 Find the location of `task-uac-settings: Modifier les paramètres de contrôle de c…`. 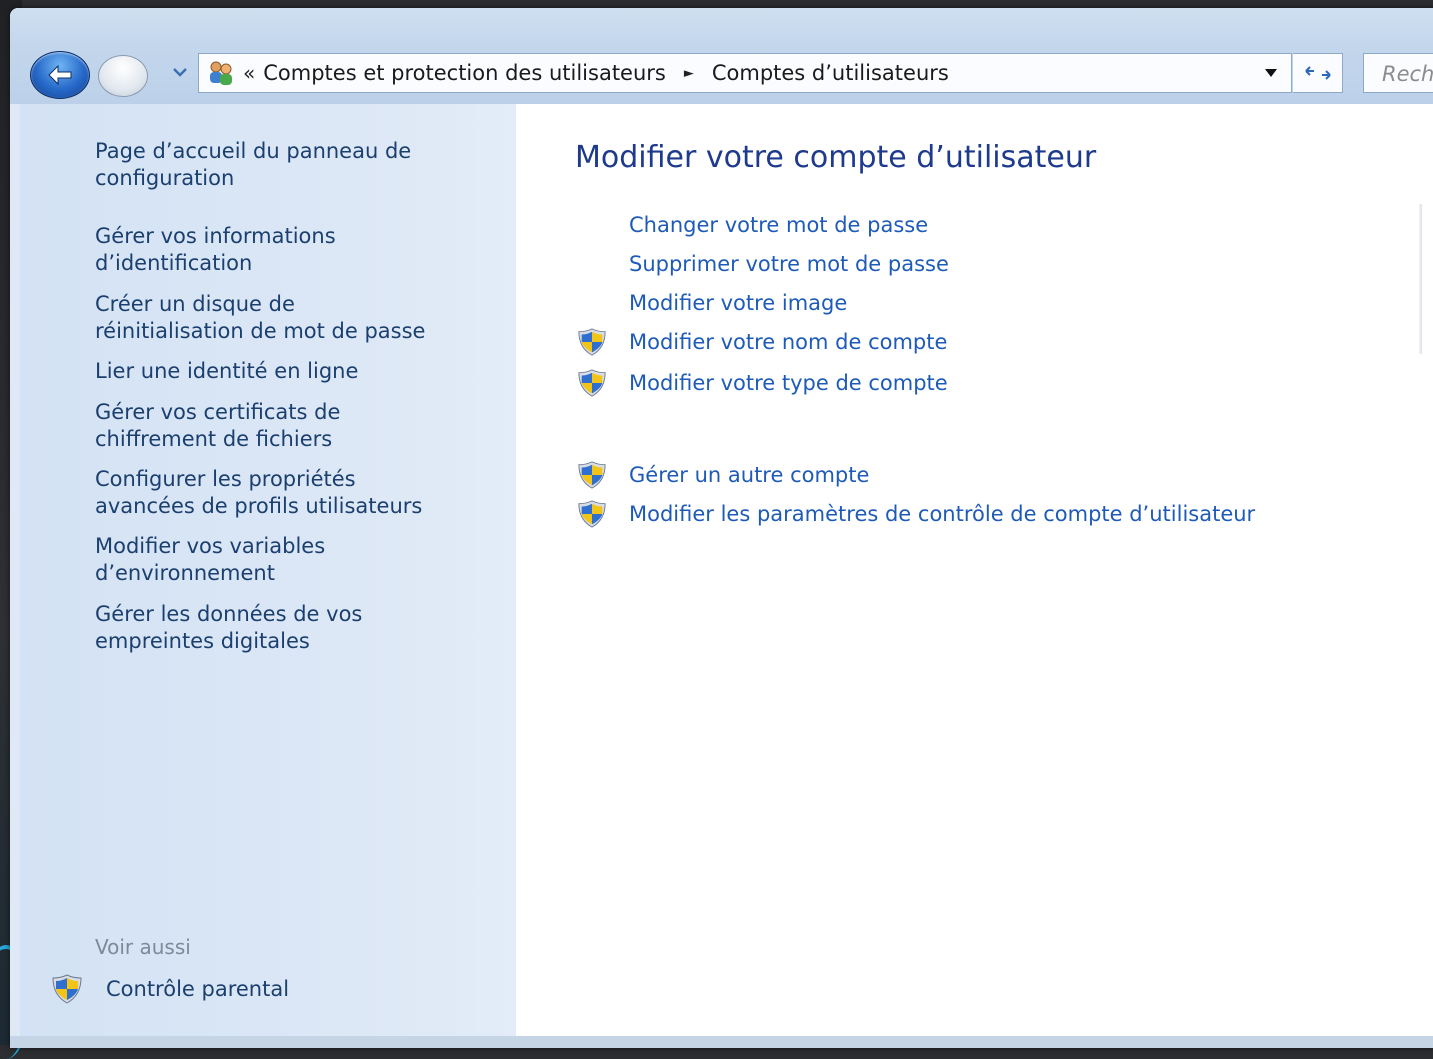

task-uac-settings: Modifier les paramètres de contrôle de c… is located at coordinates (915, 514).